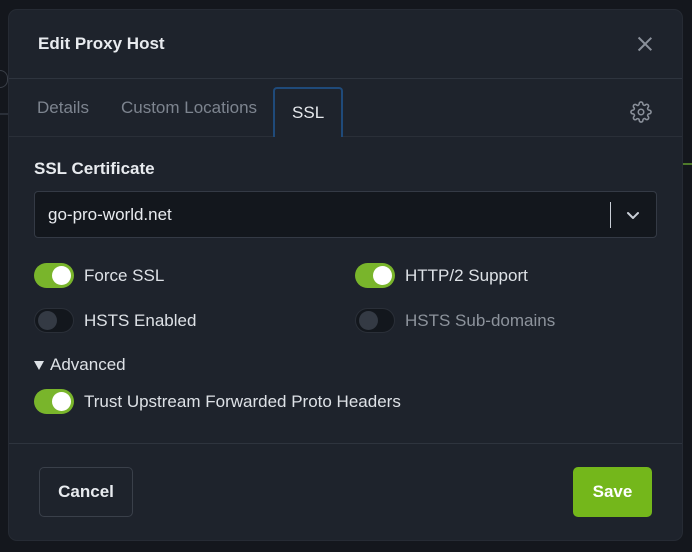  I want to click on advanced-disclosure: Advanced, so click(345, 365).